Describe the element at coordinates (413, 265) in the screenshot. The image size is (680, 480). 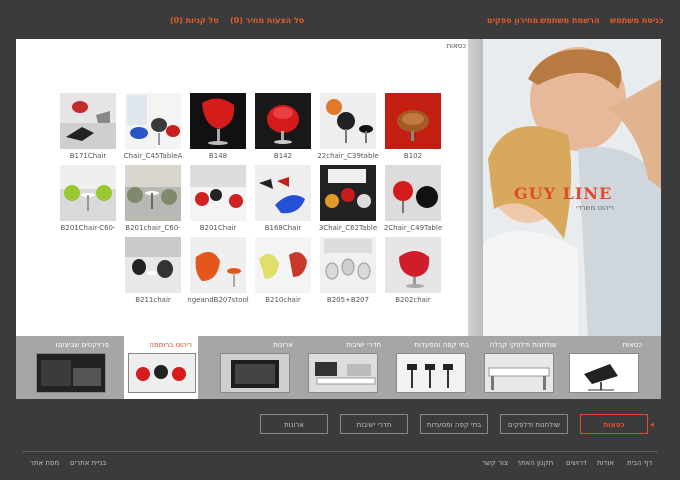
I see `product-thumb-b202chair` at that location.